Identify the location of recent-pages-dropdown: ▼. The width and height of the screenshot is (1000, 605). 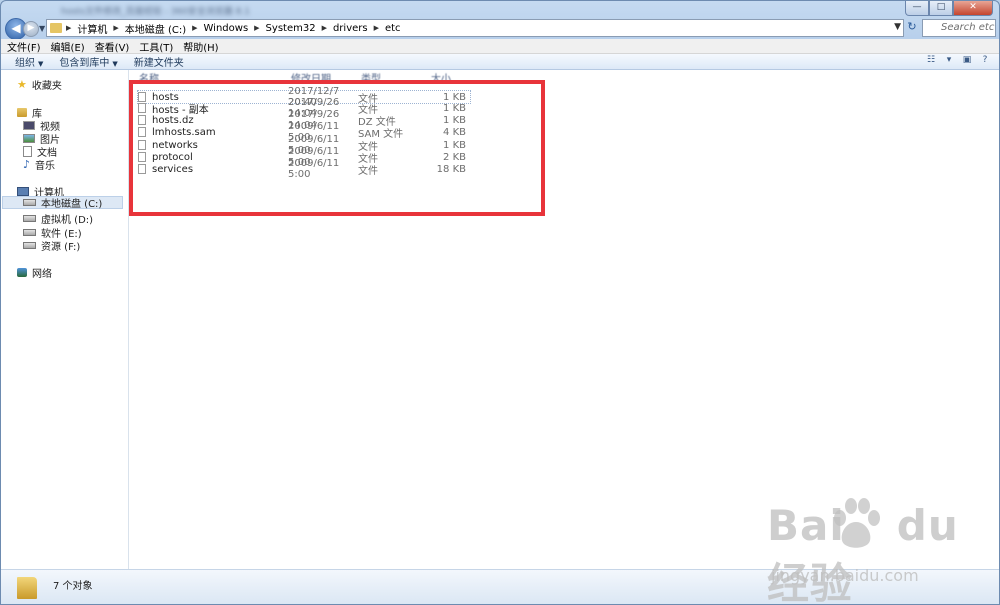
(42, 28).